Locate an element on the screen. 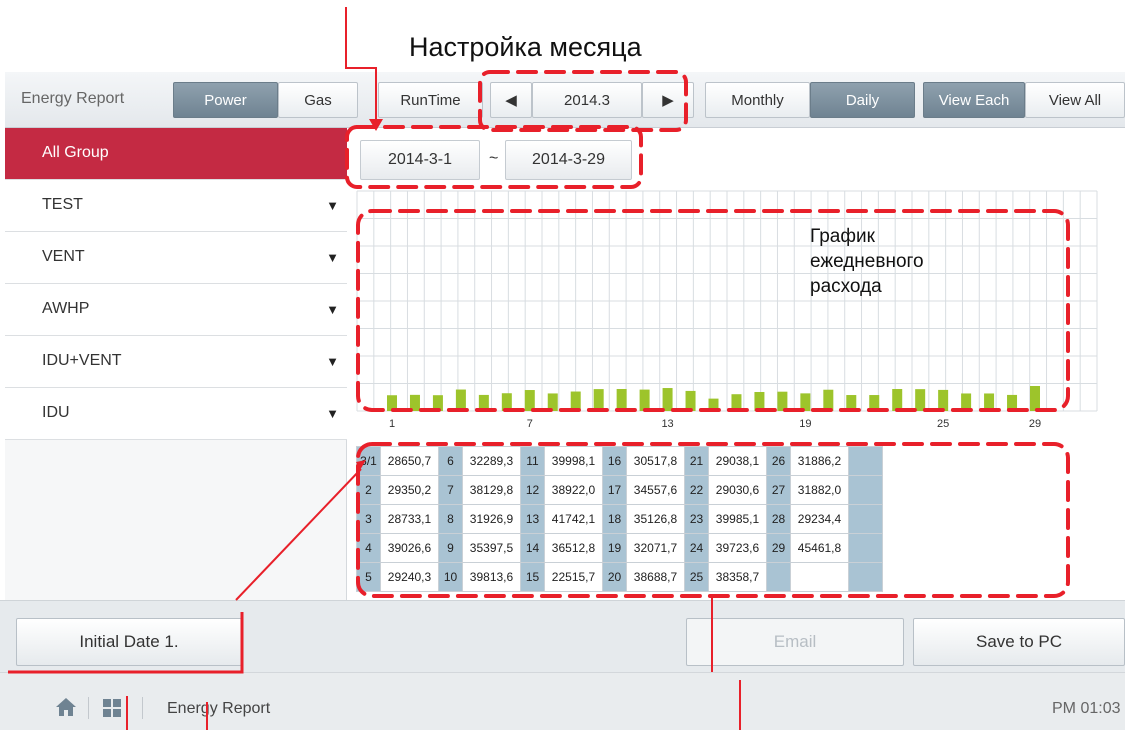 The image size is (1125, 730). day-cell: 22 is located at coordinates (696, 490).